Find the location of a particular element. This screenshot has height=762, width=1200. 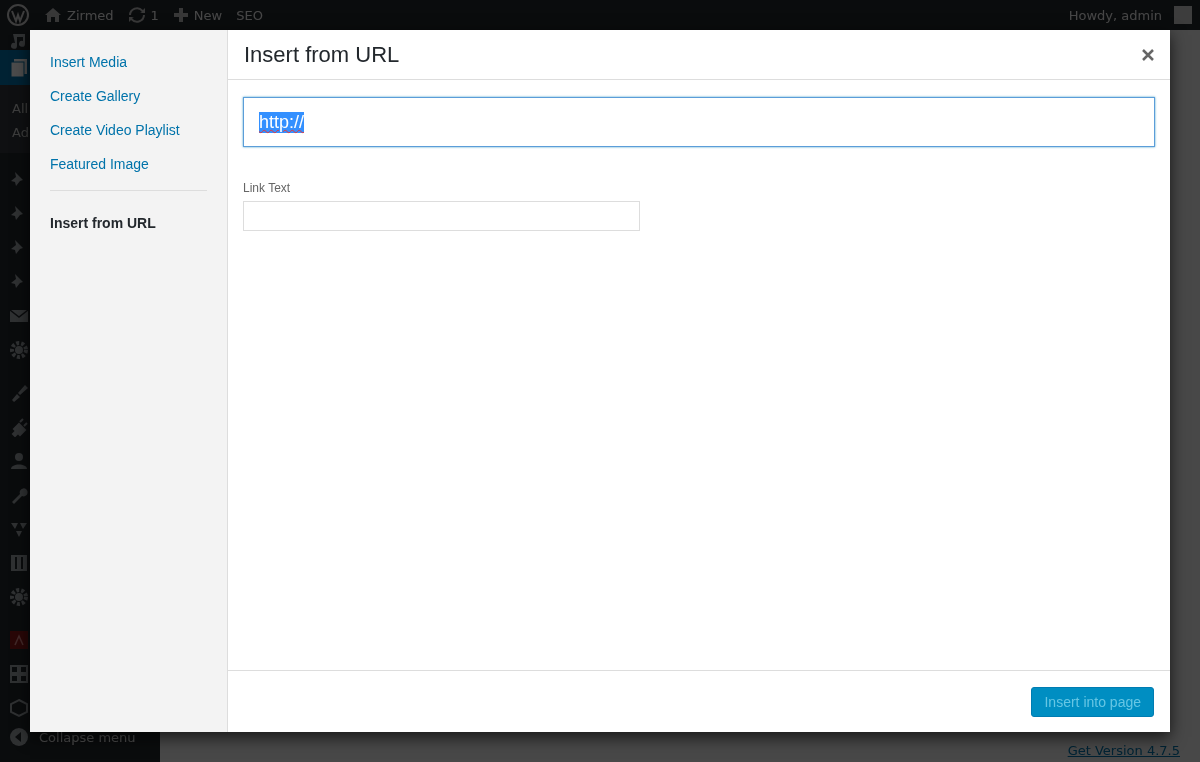

media-menu-item: Featured Image is located at coordinates (128, 165).